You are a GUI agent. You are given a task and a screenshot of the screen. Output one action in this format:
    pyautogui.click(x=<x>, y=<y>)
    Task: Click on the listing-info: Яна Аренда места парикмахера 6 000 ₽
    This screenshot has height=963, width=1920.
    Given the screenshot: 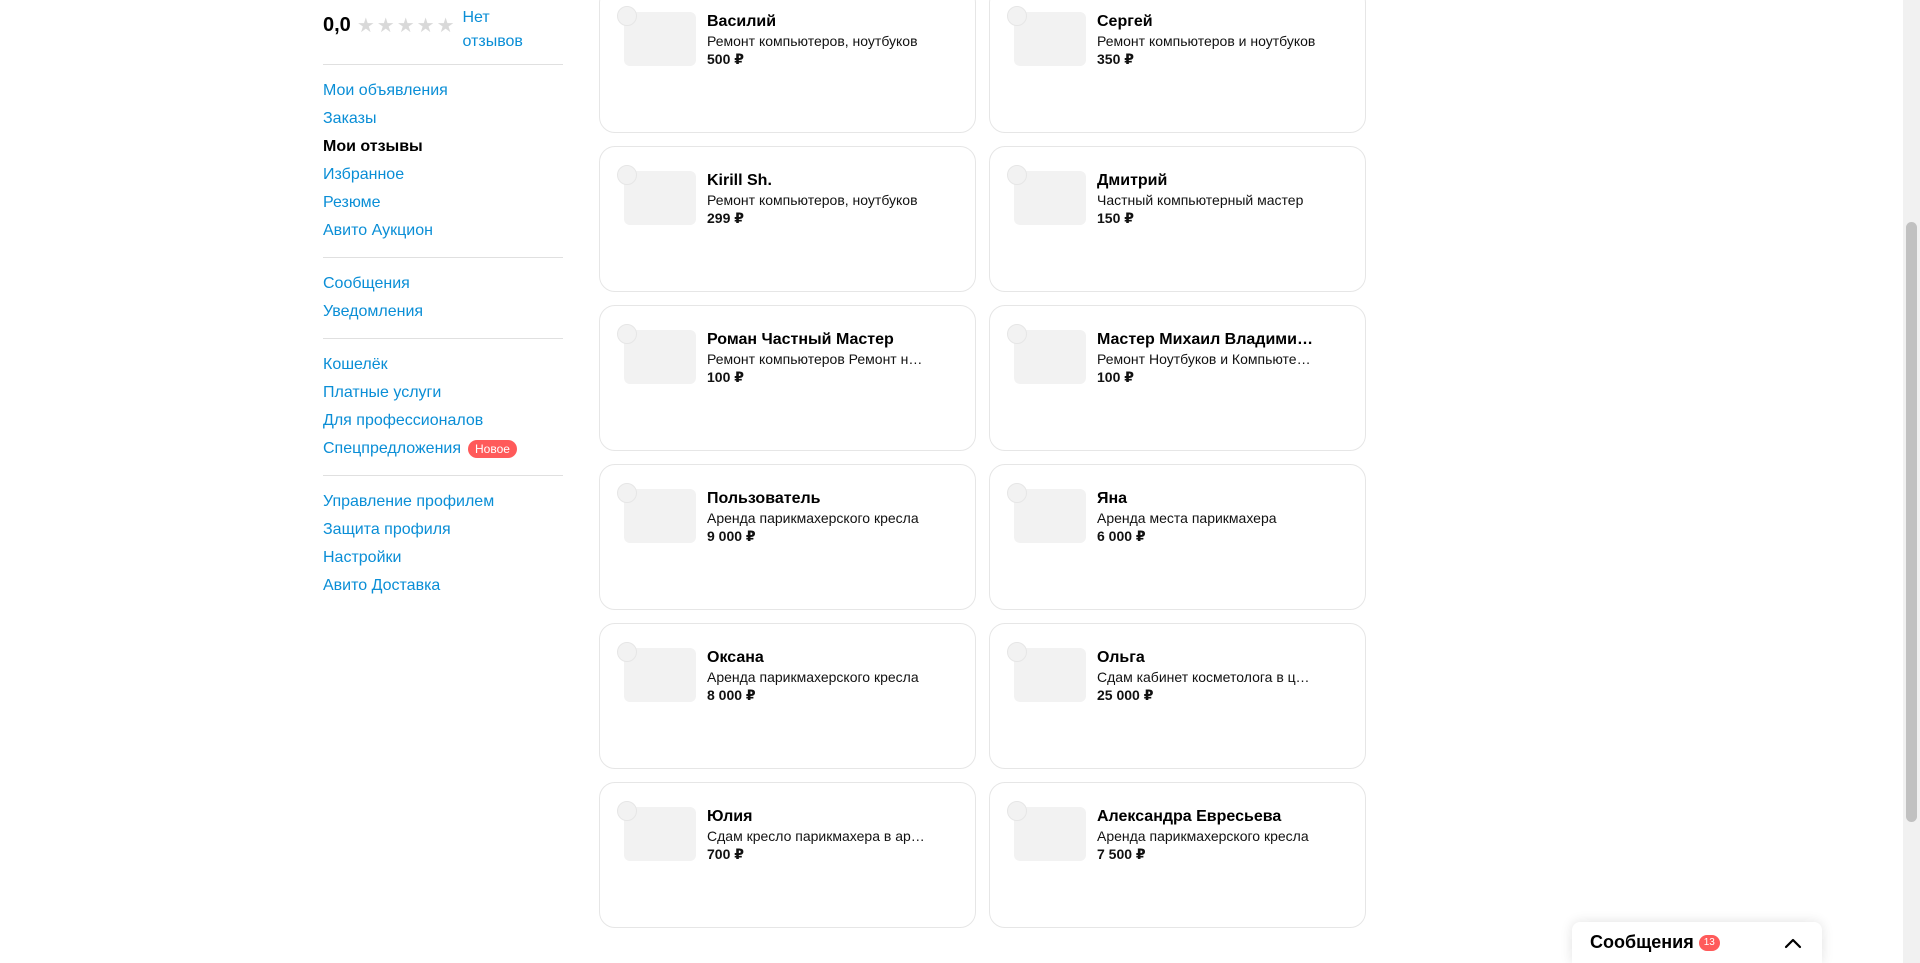 What is the action you would take?
    pyautogui.click(x=1207, y=517)
    